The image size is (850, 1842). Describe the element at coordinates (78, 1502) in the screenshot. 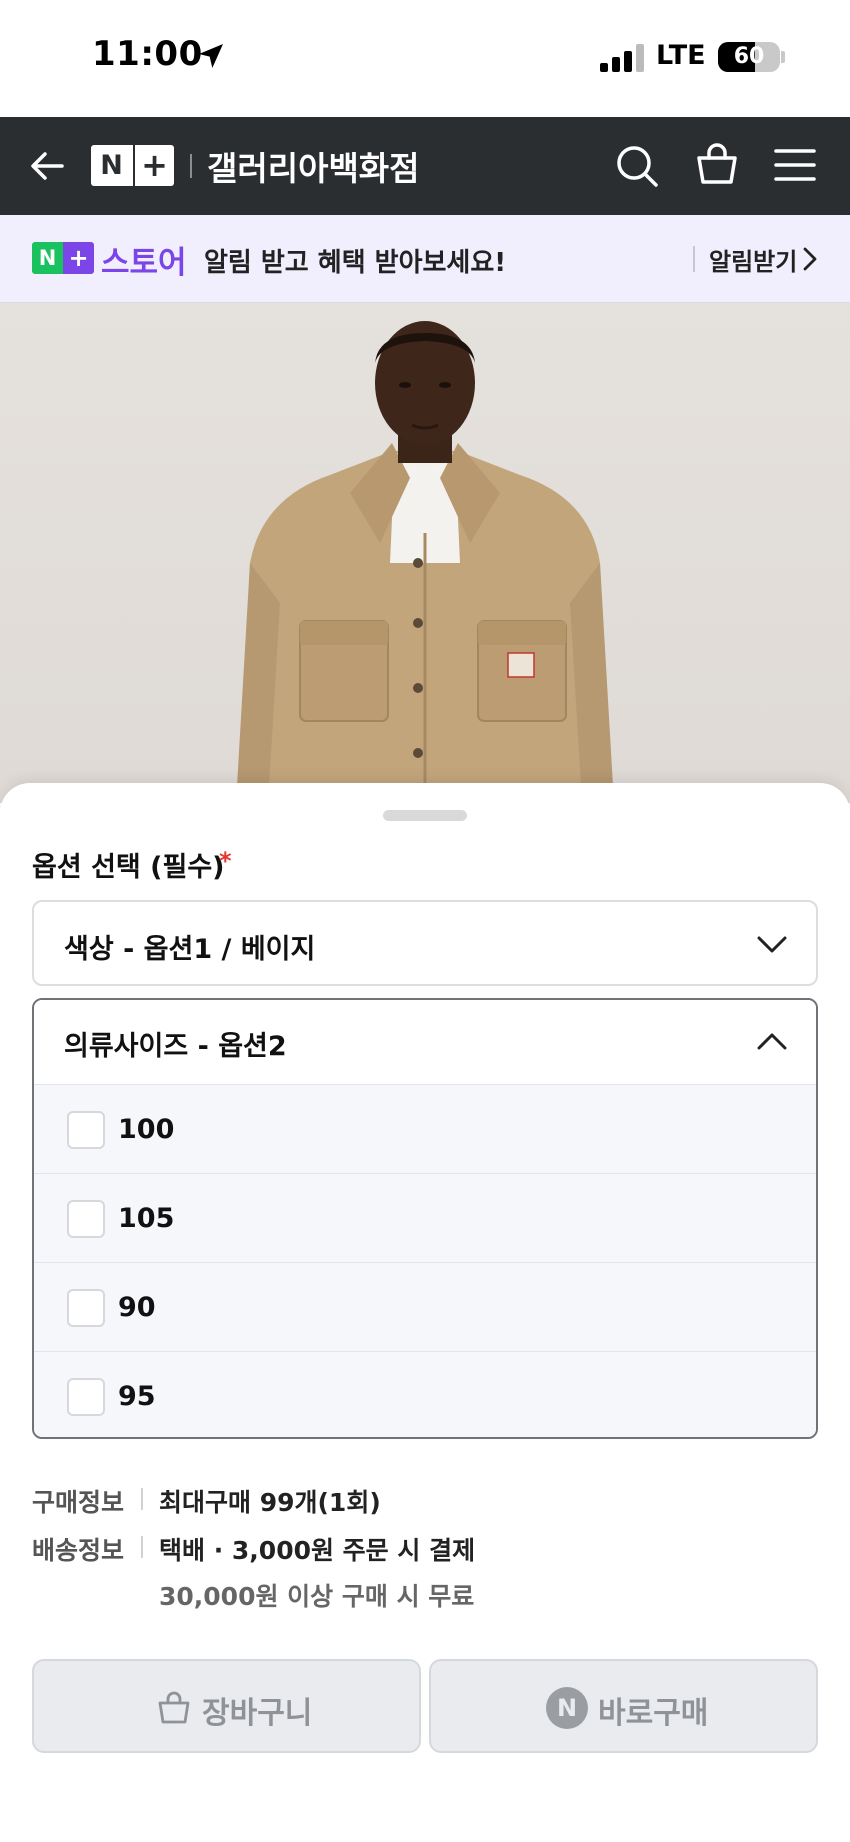

I see `purchase-info-label: 구매정보` at that location.